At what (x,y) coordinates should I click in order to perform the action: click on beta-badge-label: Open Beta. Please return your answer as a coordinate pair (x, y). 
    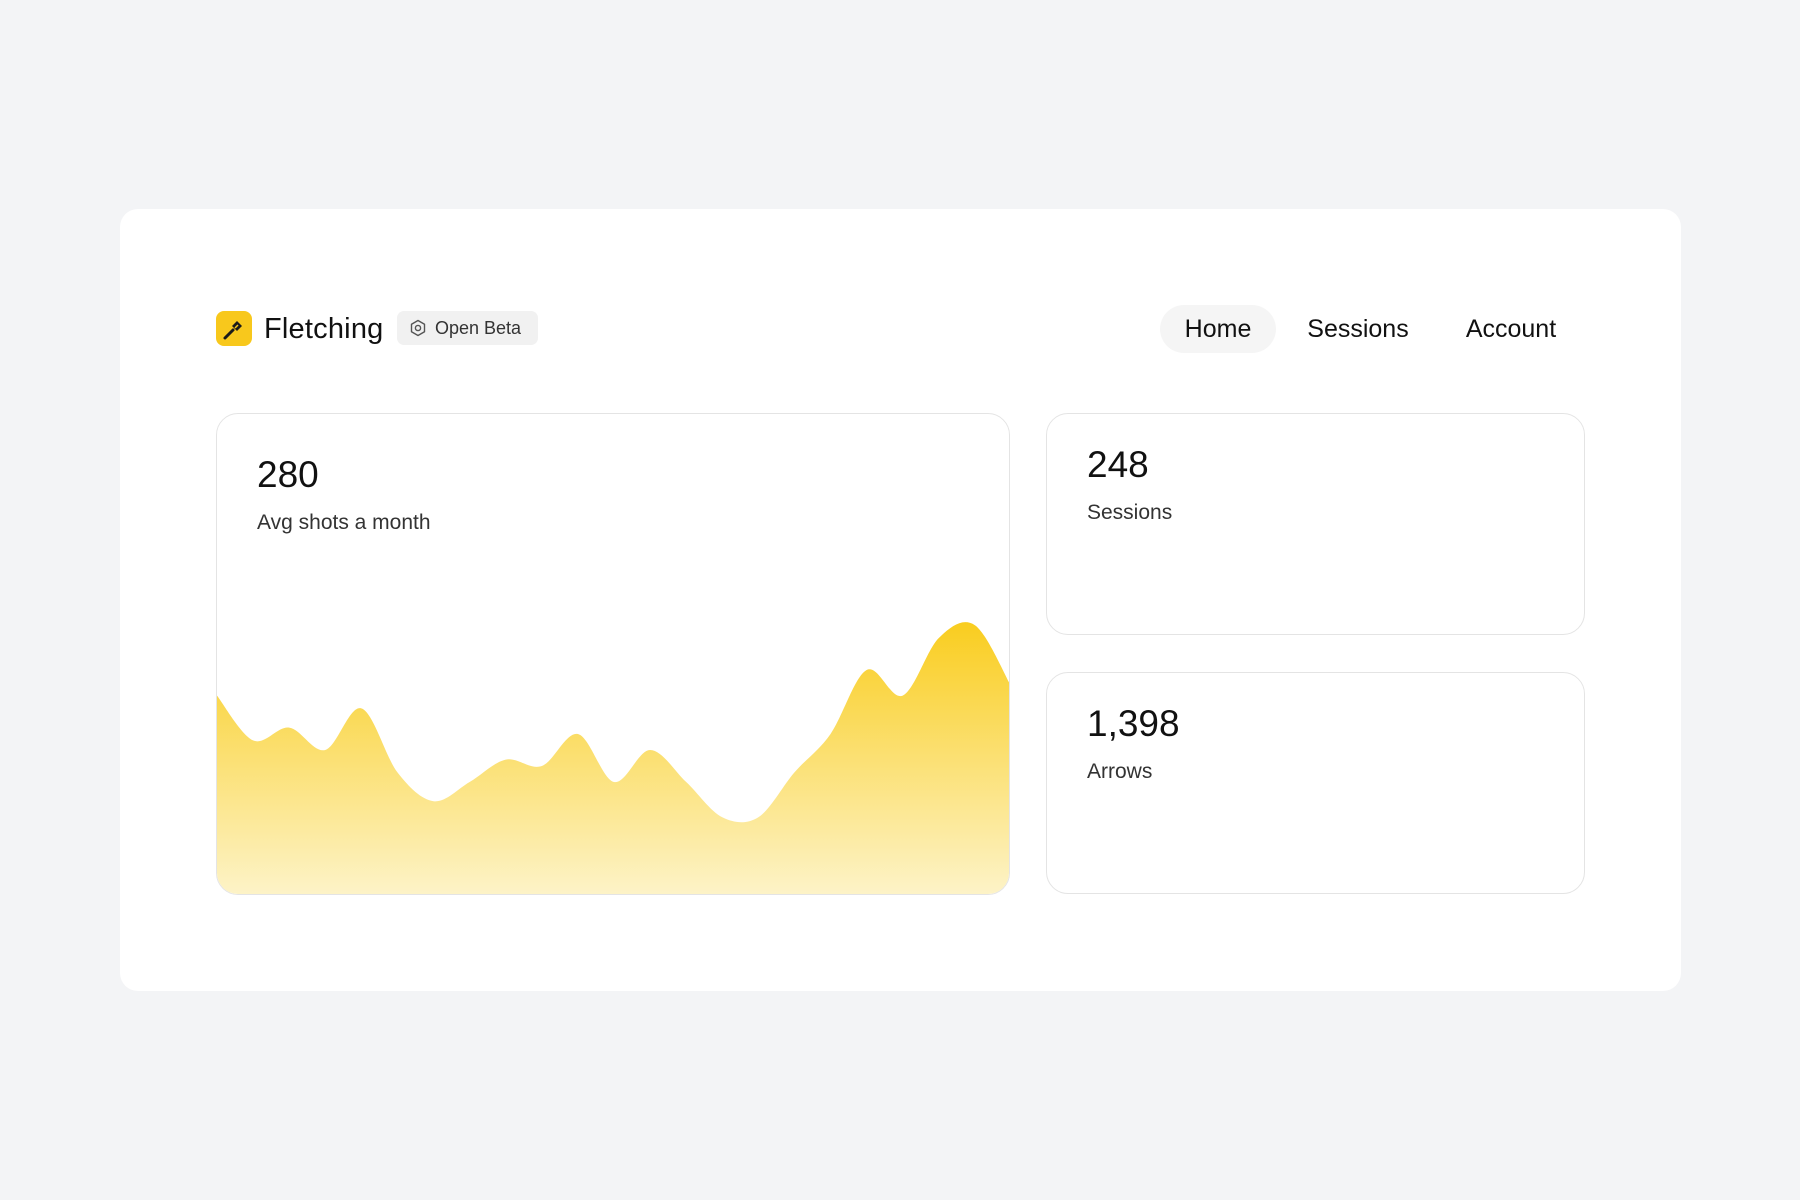
    Looking at the image, I should click on (478, 327).